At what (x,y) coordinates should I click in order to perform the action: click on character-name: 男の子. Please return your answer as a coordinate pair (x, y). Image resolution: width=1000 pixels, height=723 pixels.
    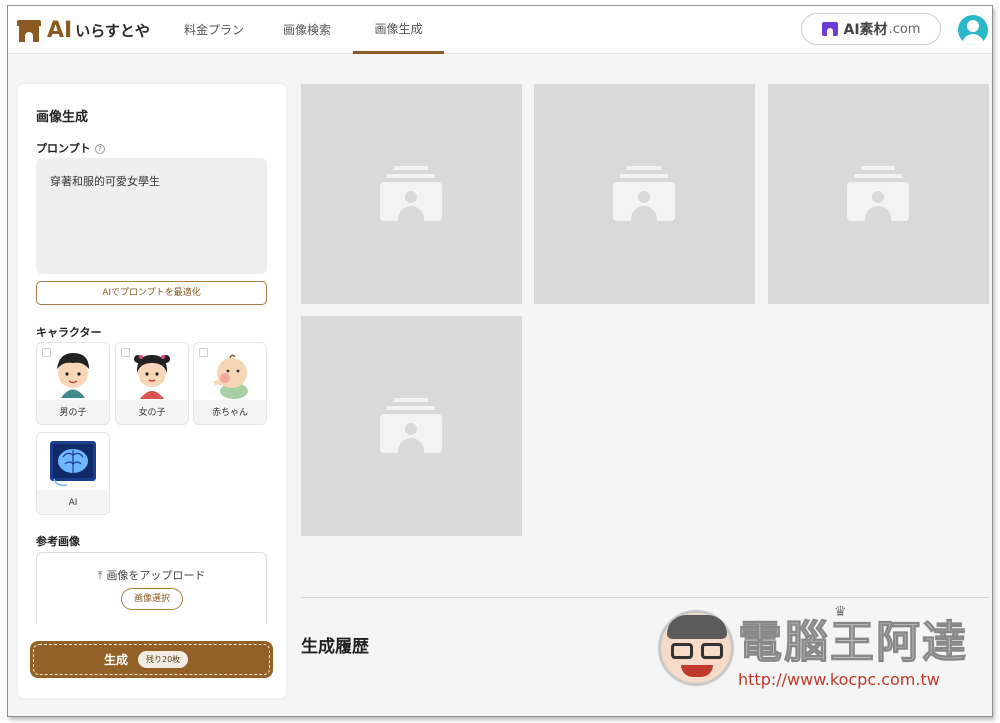
    Looking at the image, I should click on (73, 413).